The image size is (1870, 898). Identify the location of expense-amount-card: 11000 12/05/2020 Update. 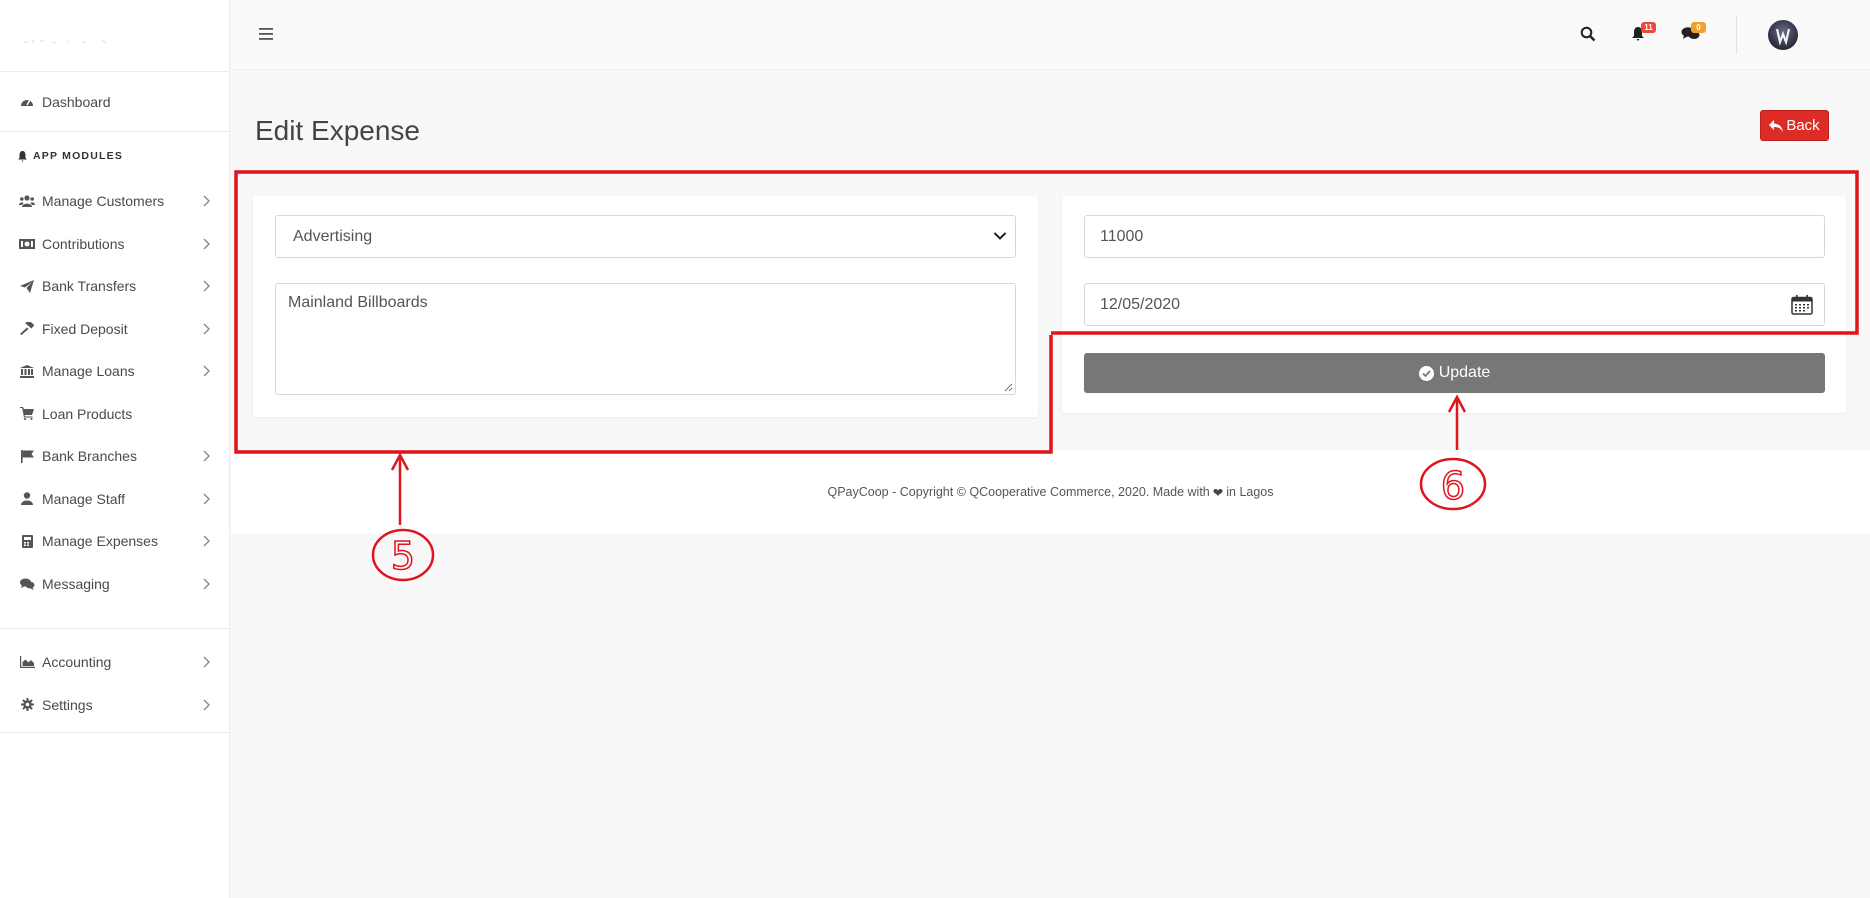
(1454, 304).